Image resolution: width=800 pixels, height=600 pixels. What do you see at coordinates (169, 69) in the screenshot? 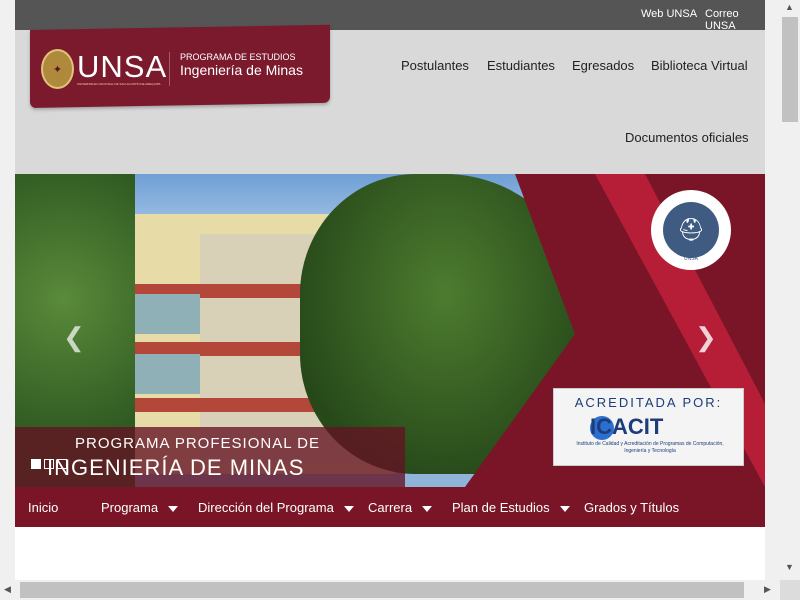
I see `brand-divider` at bounding box center [169, 69].